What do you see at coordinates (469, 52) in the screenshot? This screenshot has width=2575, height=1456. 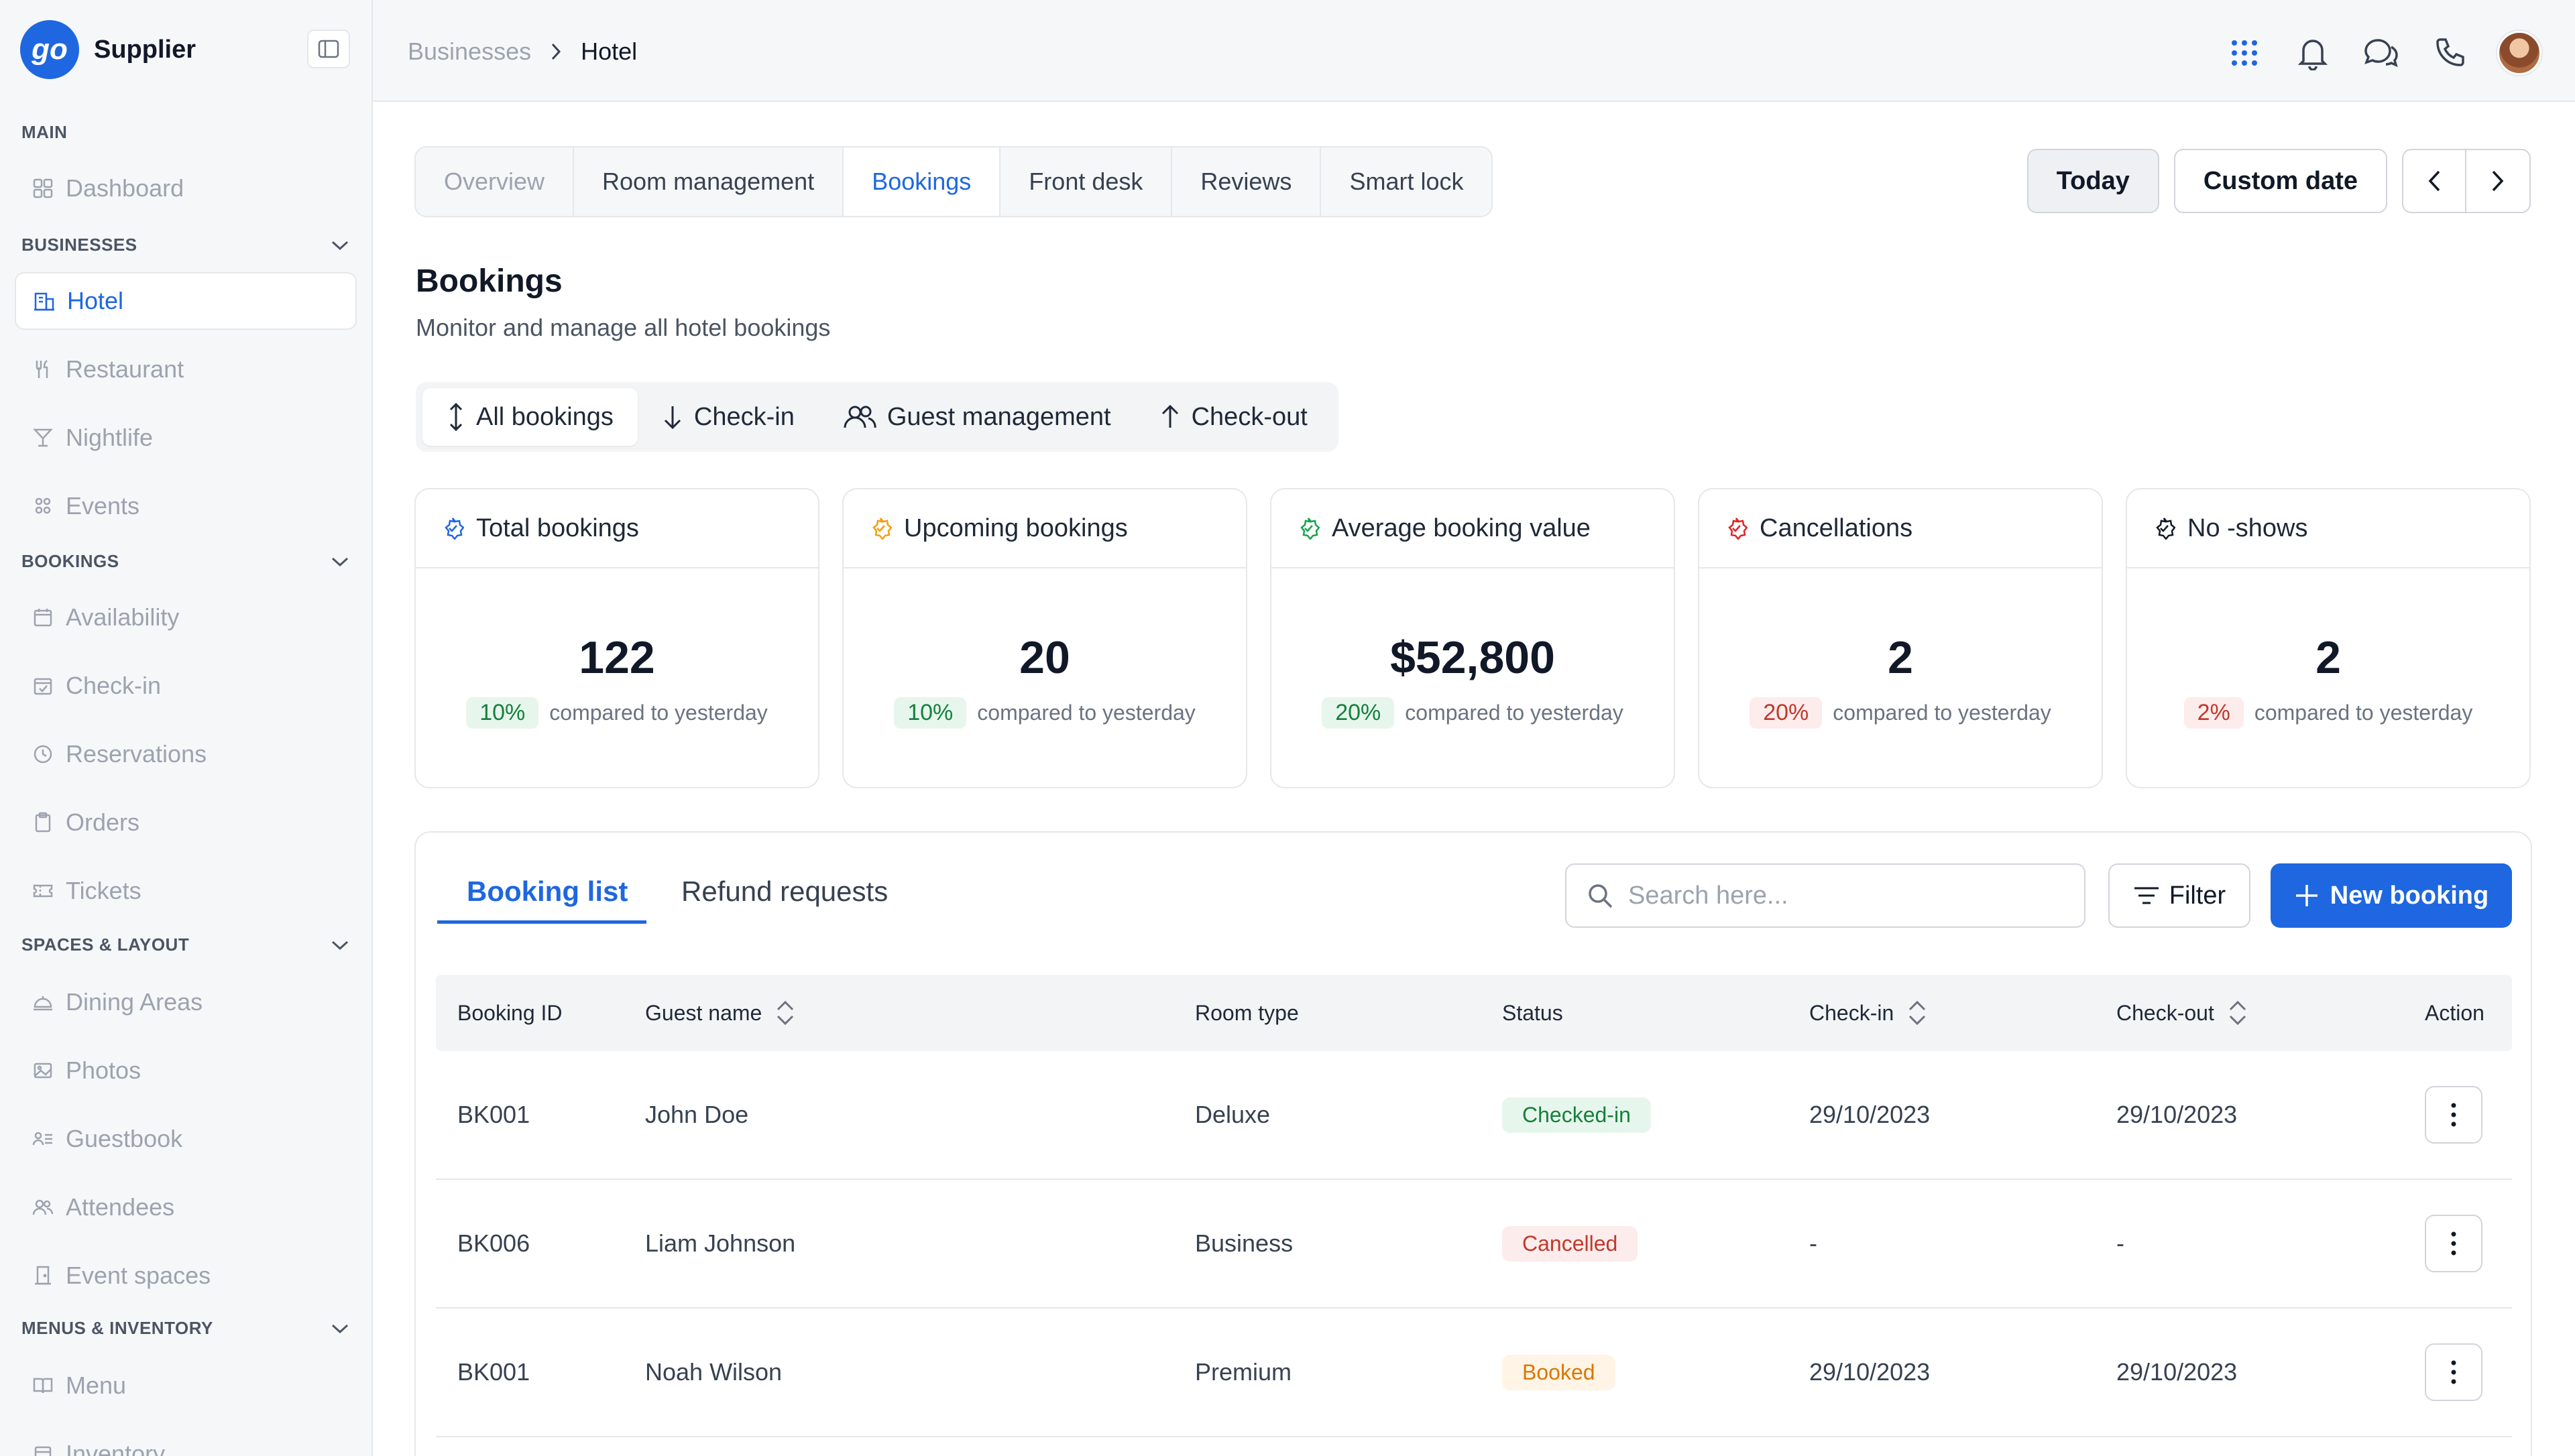 I see `breadcrumb-parent: Businesses` at bounding box center [469, 52].